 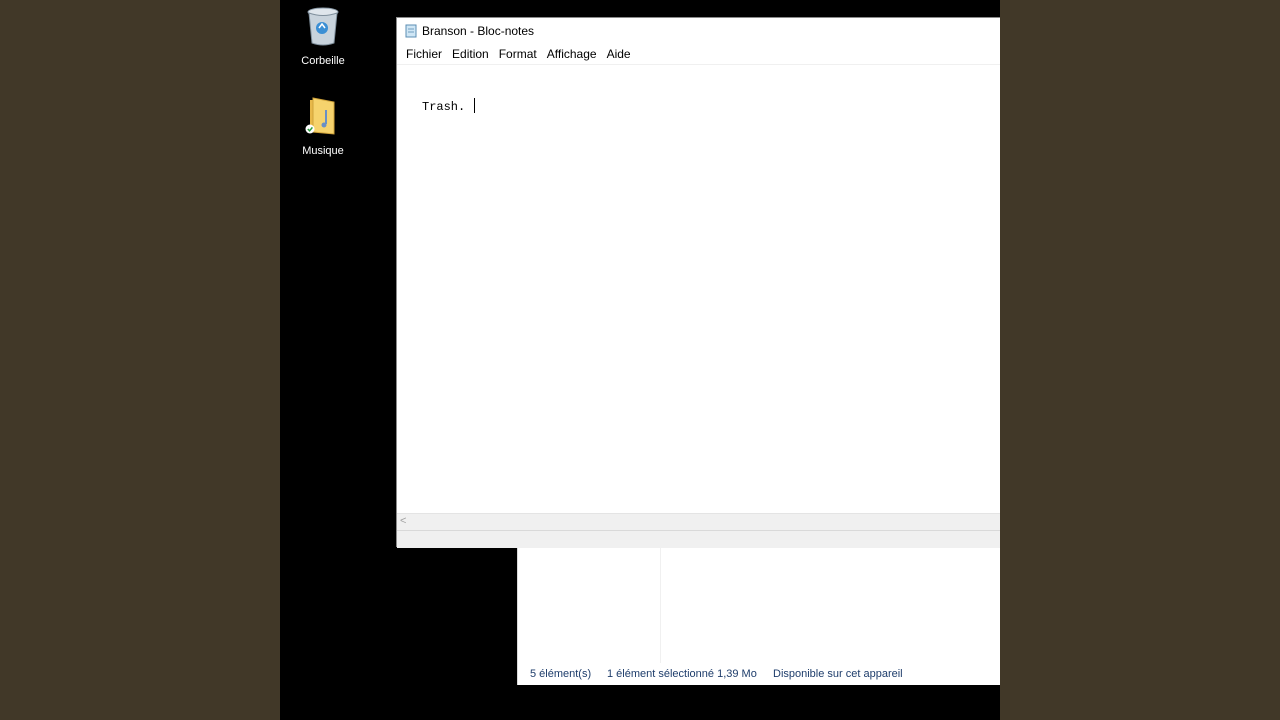 I want to click on menu-bar: Fichier Edition Format Affichage Aide, so click(x=698, y=54).